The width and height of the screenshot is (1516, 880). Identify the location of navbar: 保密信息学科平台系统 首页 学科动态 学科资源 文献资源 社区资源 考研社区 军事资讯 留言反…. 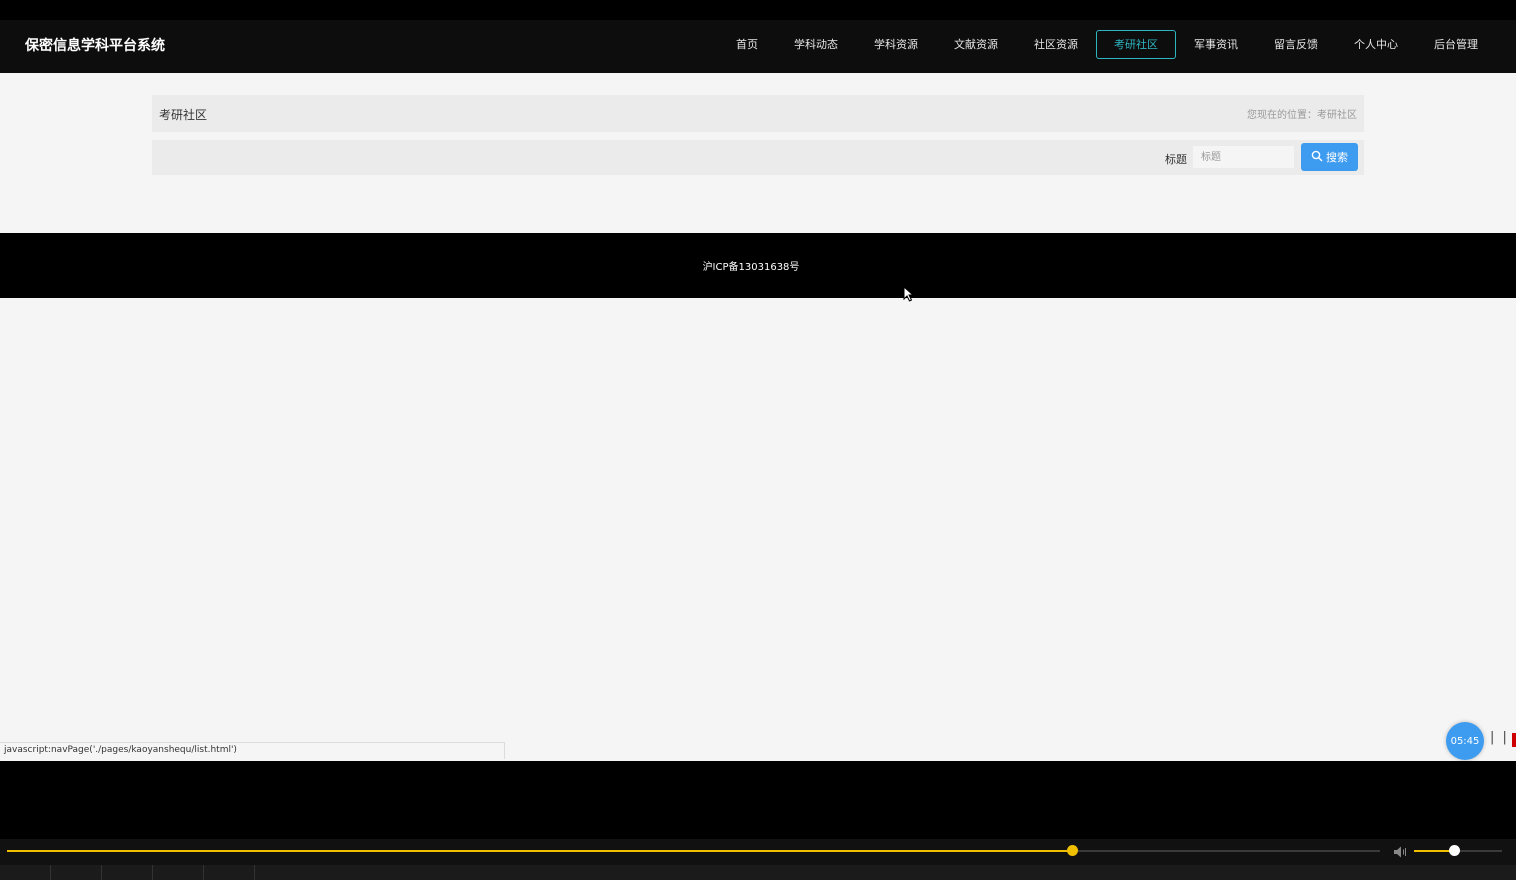
(758, 46).